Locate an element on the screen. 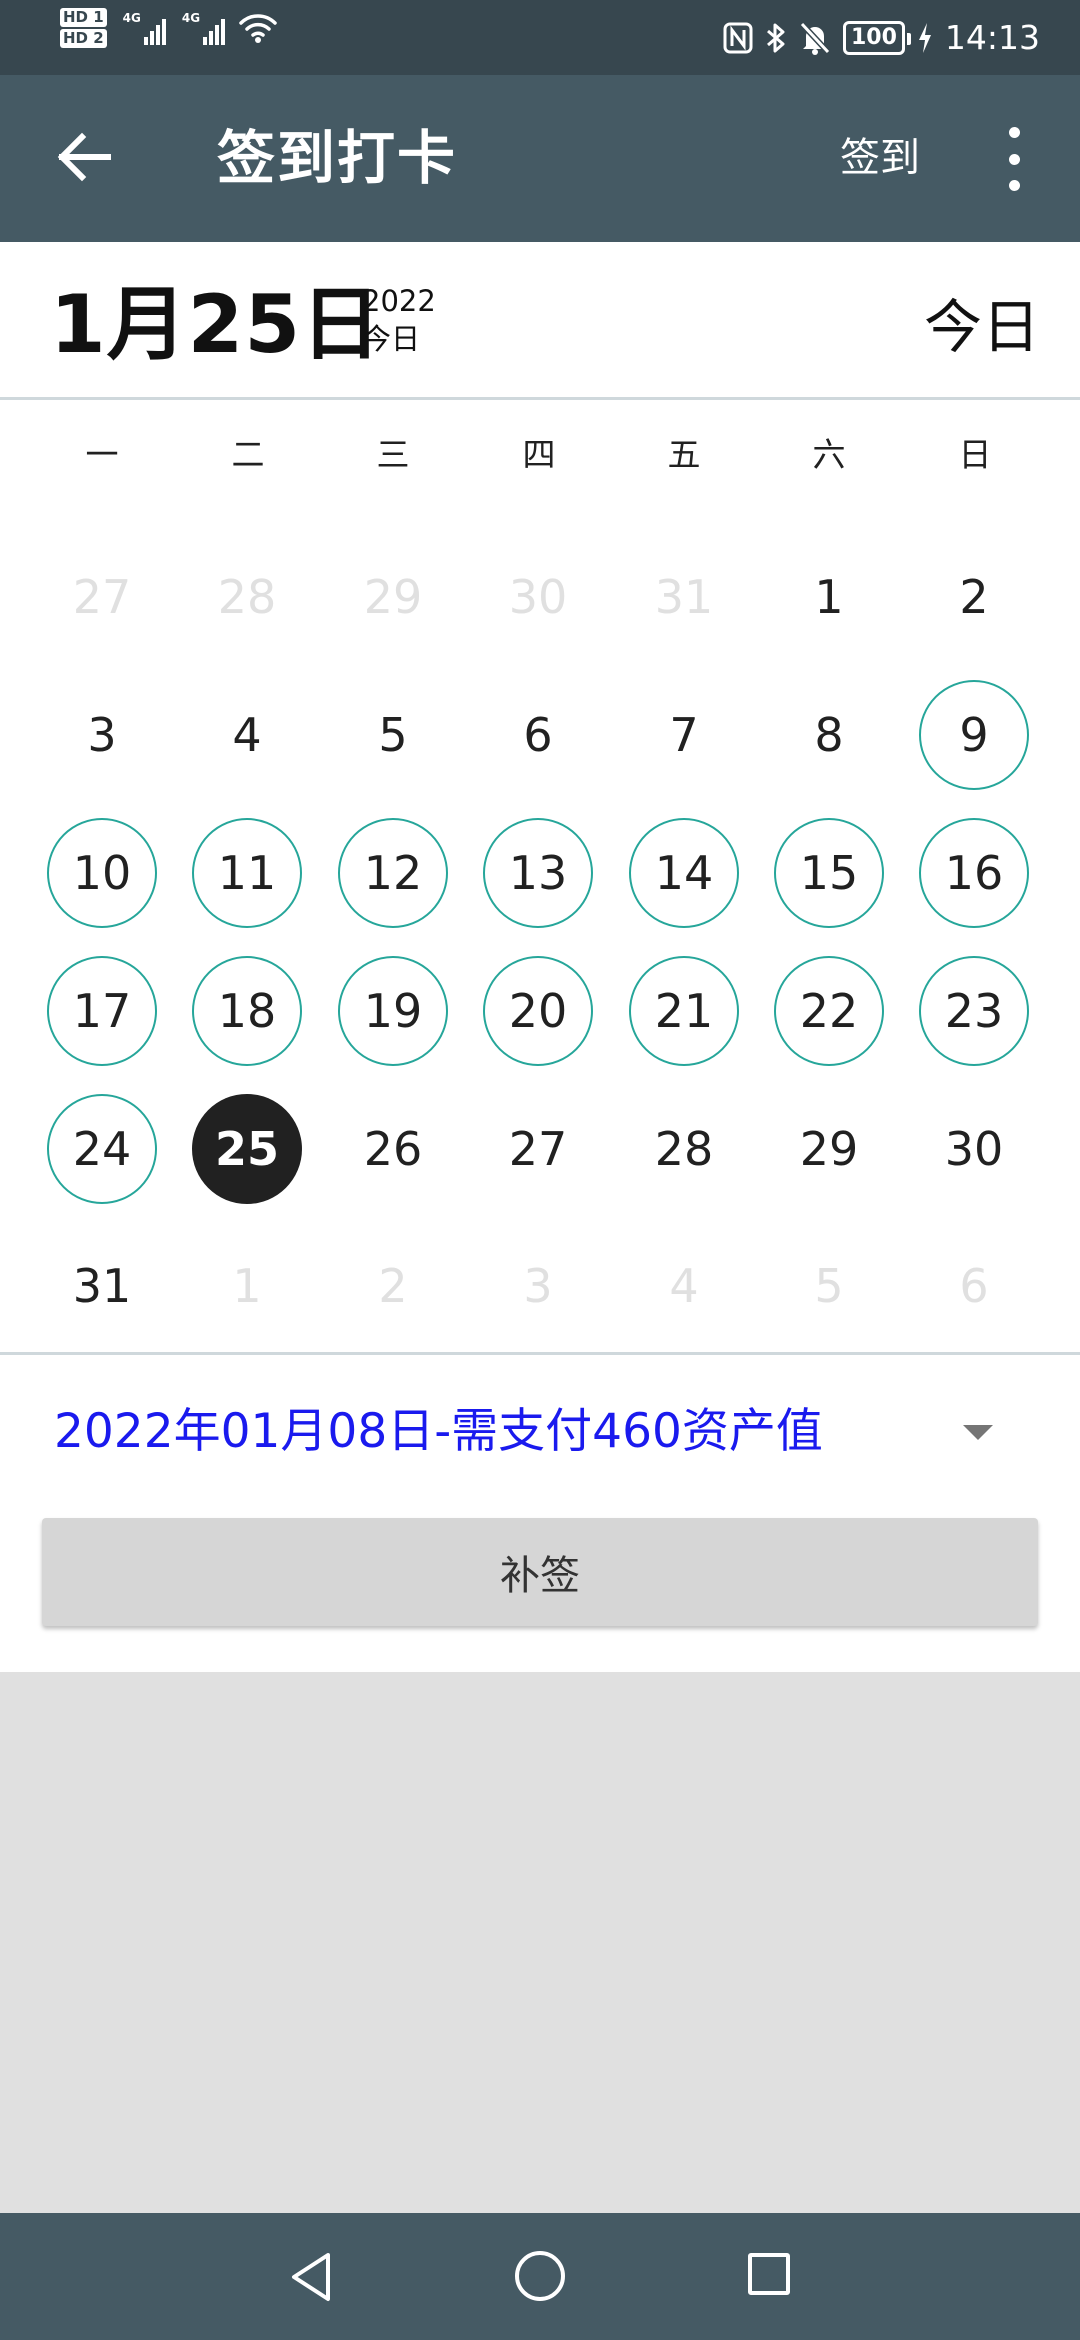 The width and height of the screenshot is (1080, 2340). calendar-day: 26 is located at coordinates (393, 1149).